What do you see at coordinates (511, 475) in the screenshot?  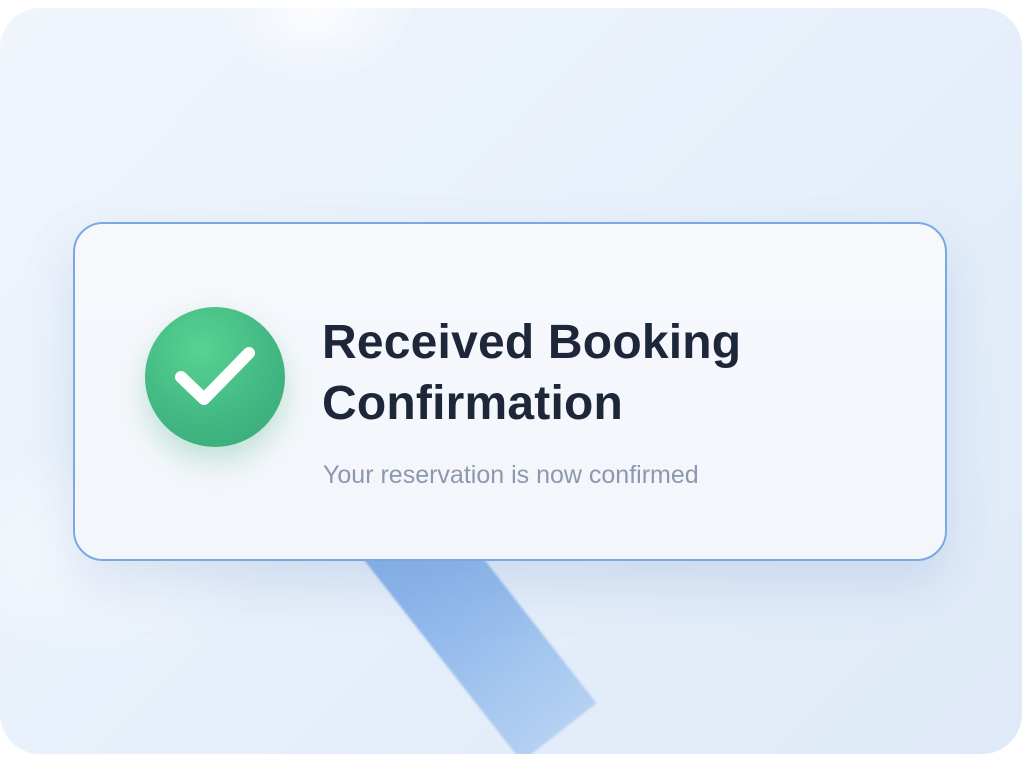 I see `notification-message: Your reservation is now confirmed` at bounding box center [511, 475].